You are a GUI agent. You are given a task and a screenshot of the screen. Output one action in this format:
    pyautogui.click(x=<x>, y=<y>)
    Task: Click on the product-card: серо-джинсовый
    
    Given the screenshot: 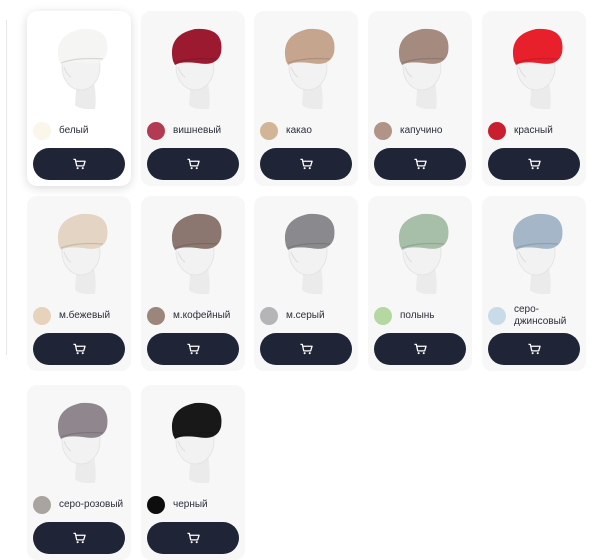 What is the action you would take?
    pyautogui.click(x=534, y=283)
    